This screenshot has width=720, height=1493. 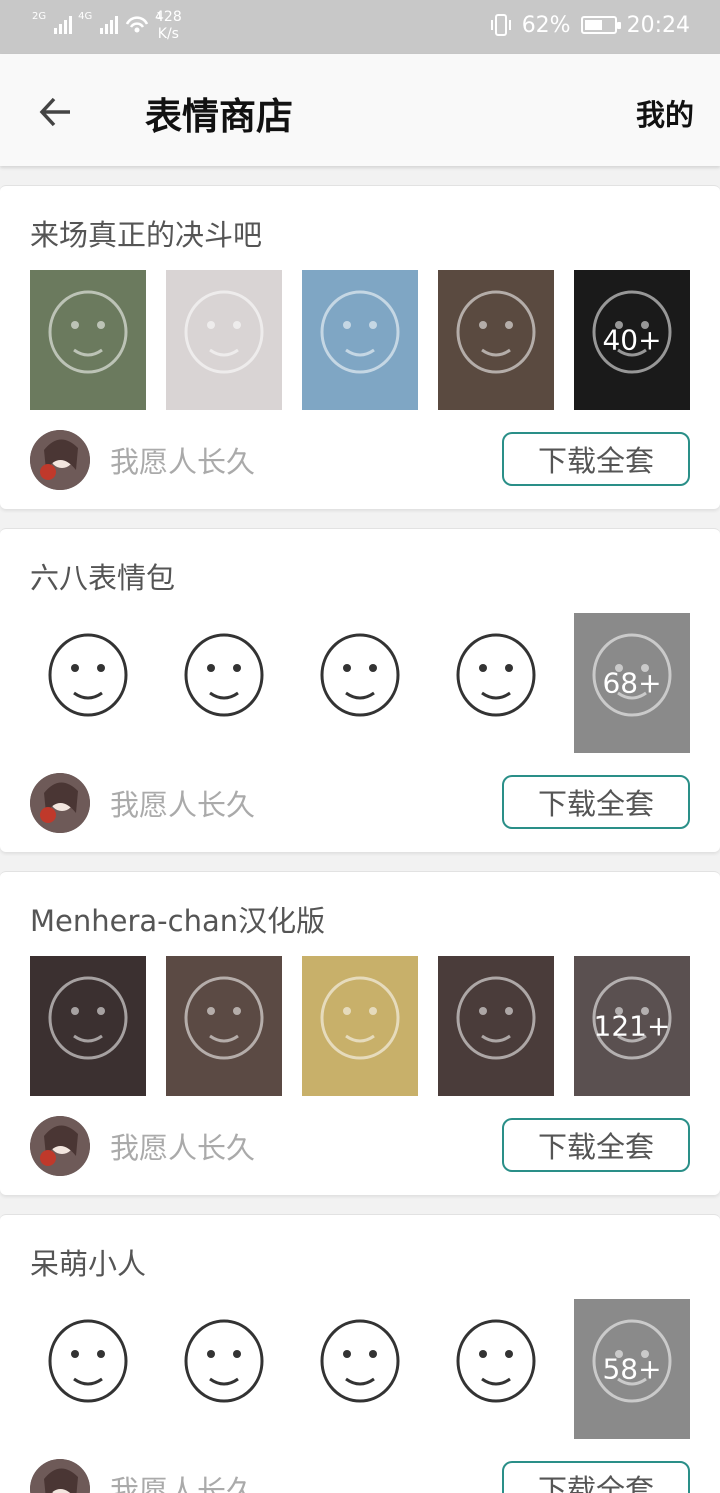 I want to click on network-label-1: 2G, so click(x=39, y=16).